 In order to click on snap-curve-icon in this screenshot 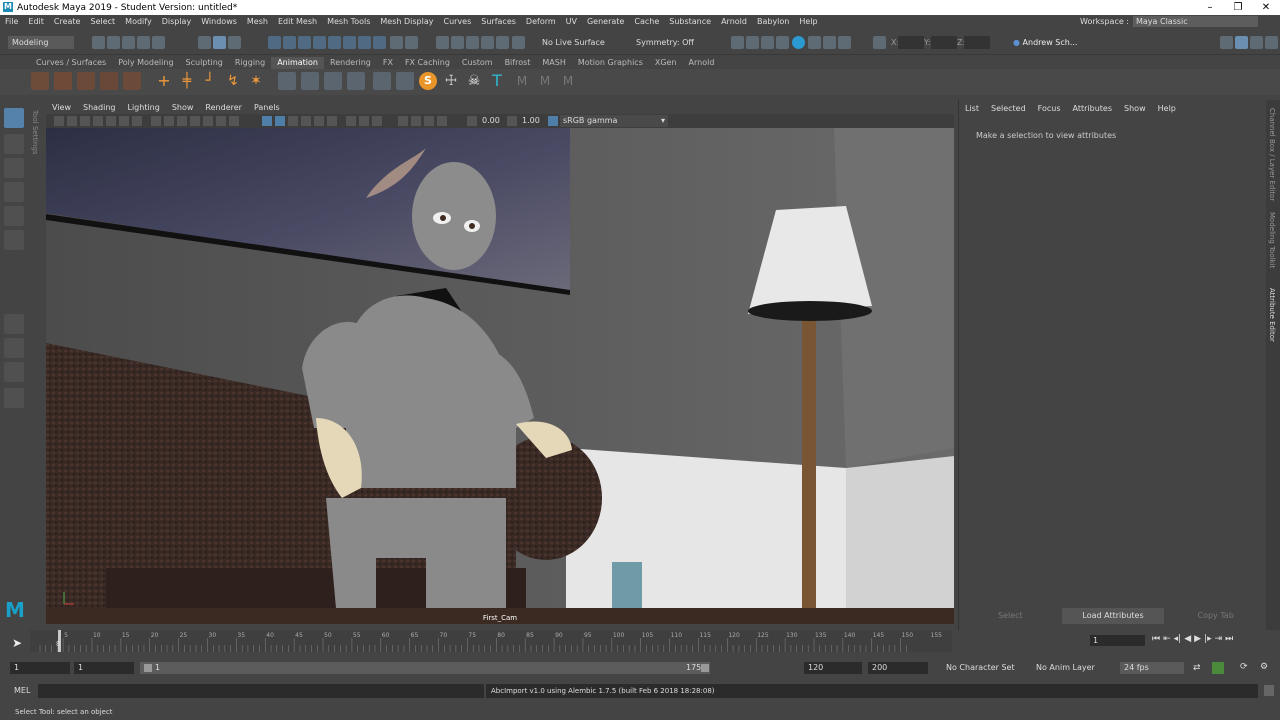, I will do `click(289, 42)`.